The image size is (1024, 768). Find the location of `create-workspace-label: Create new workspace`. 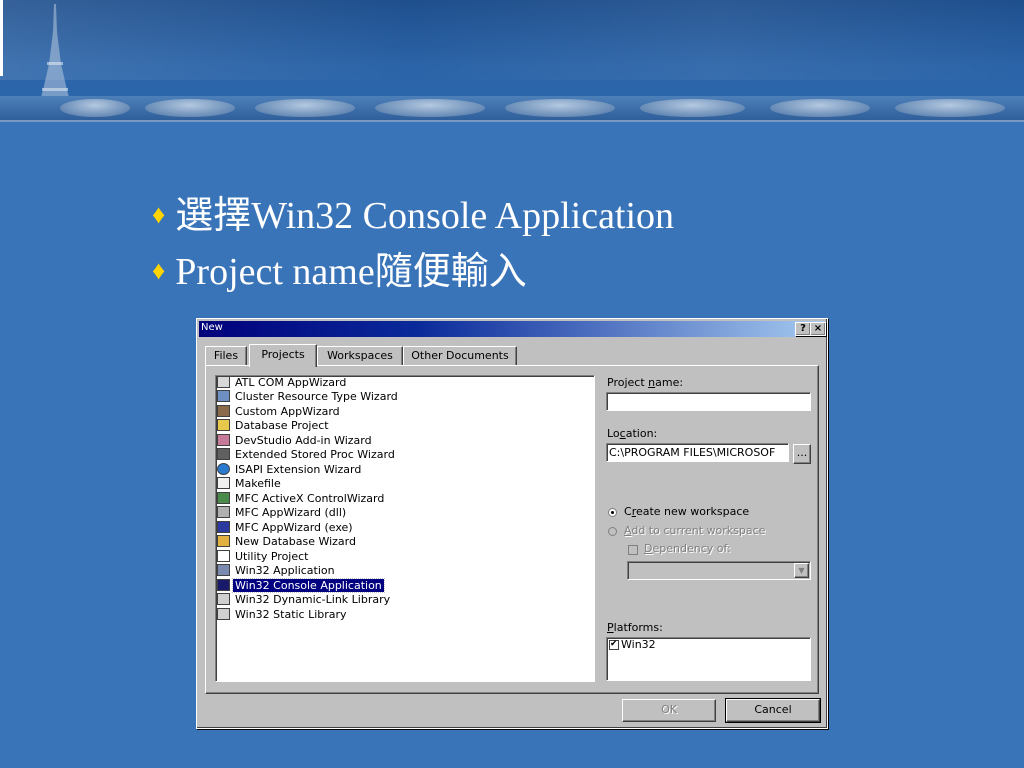

create-workspace-label: Create new workspace is located at coordinates (686, 511).